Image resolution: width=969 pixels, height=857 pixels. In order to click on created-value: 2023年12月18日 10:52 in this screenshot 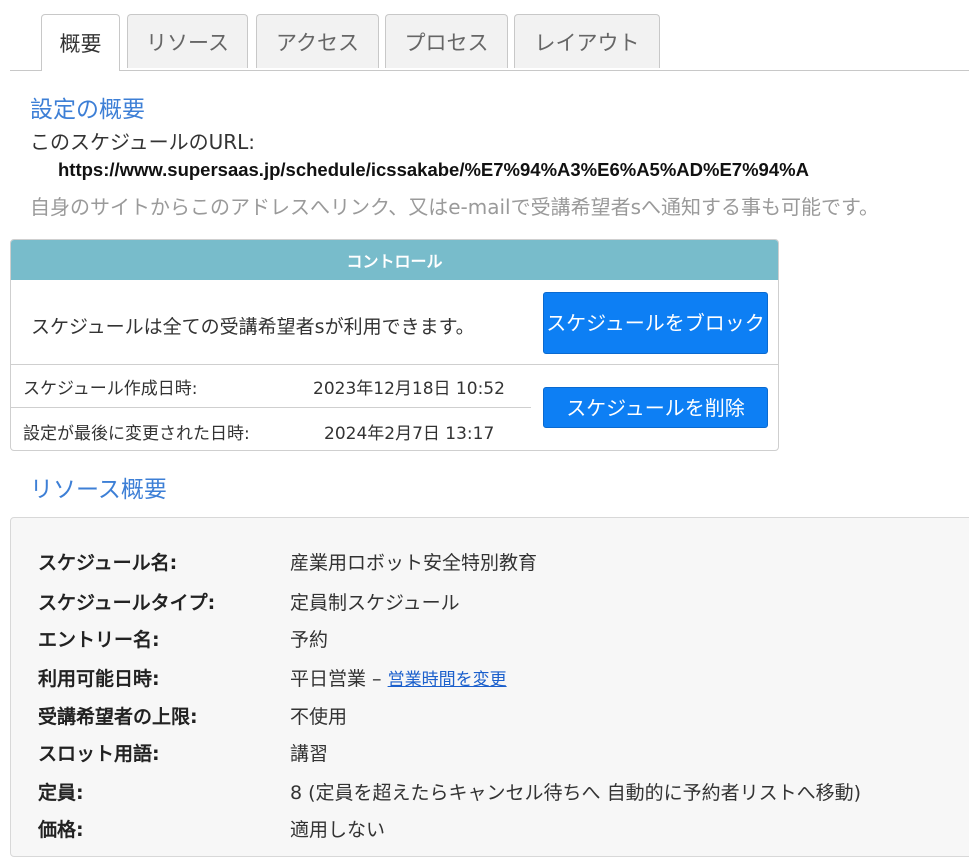, I will do `click(409, 389)`.